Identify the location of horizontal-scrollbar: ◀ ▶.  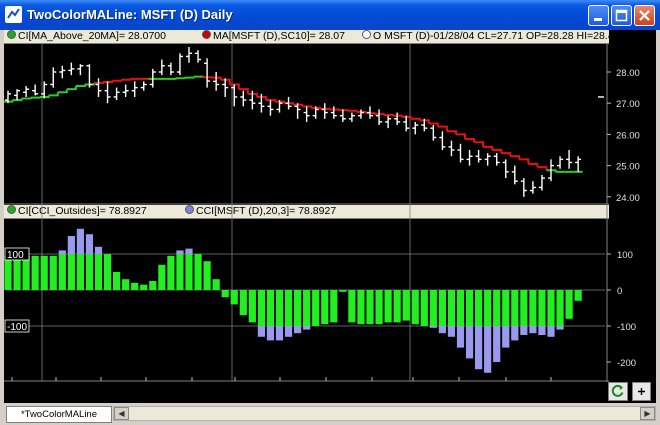
(384, 413).